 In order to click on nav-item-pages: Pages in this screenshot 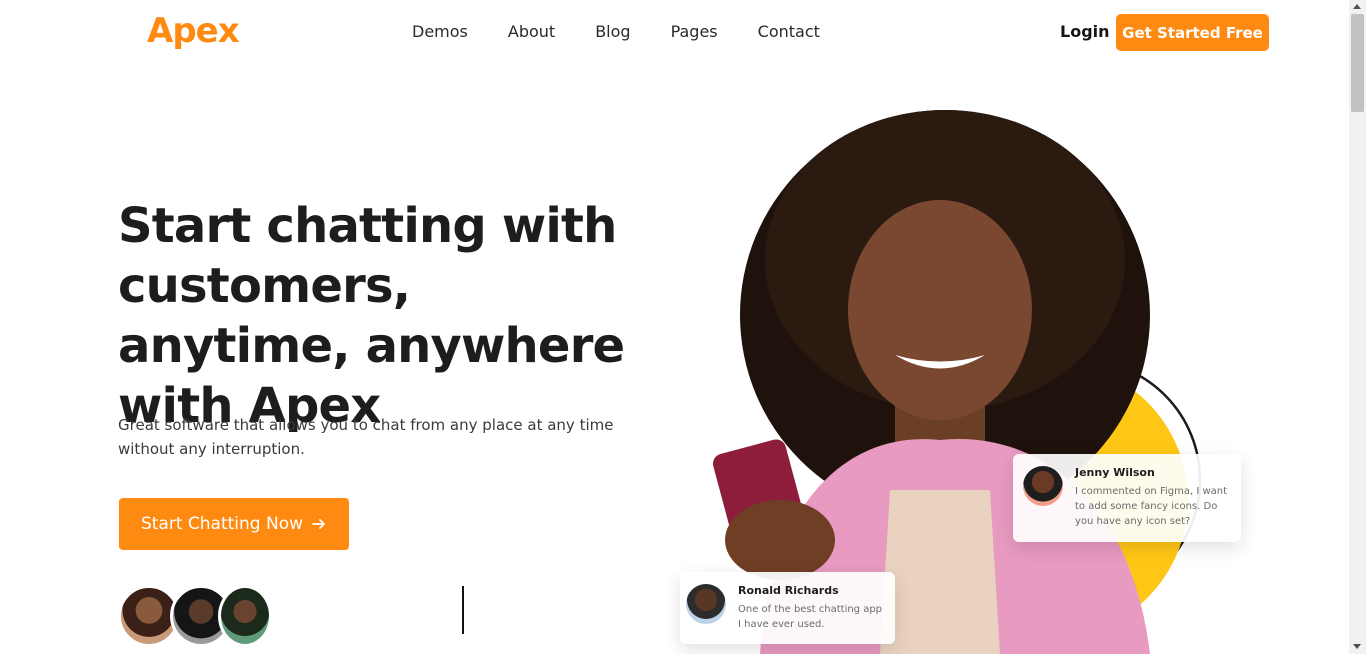, I will do `click(694, 31)`.